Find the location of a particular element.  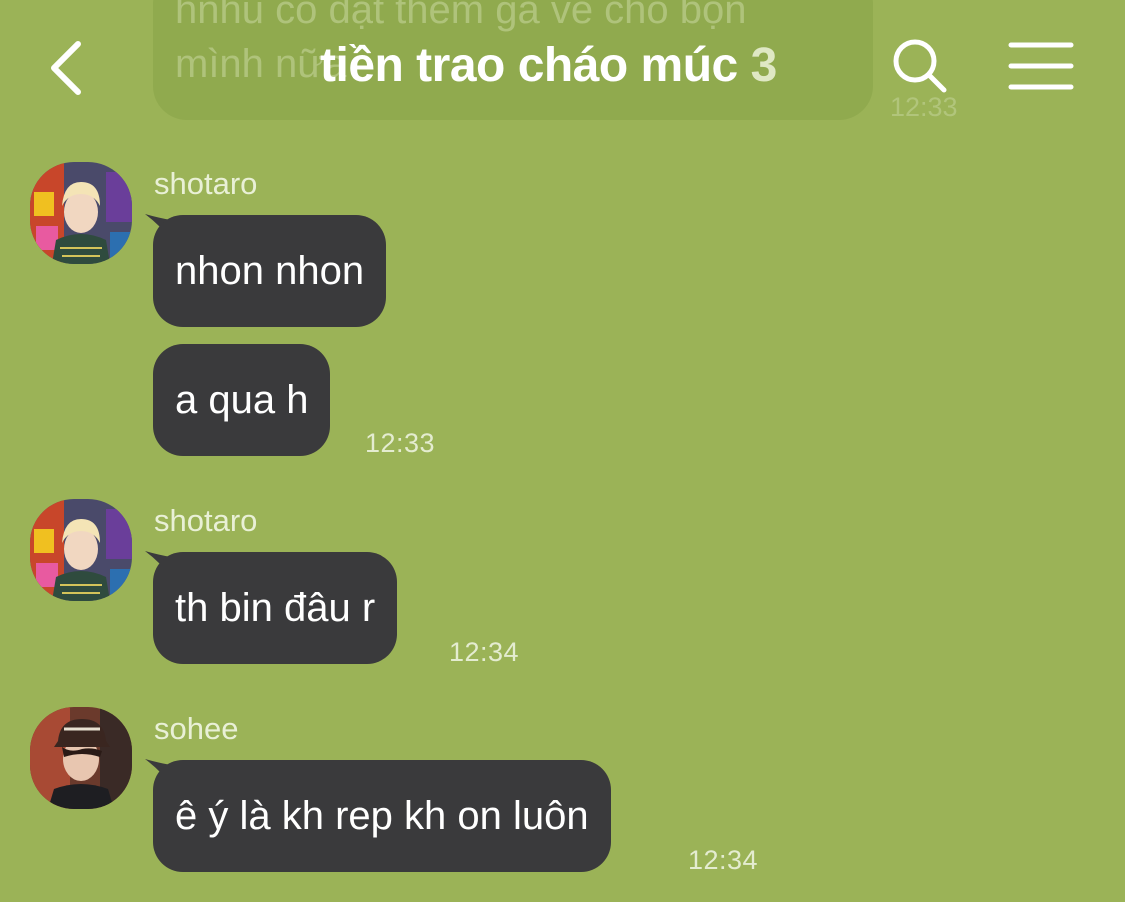

sender-name: sohee is located at coordinates (196, 728).